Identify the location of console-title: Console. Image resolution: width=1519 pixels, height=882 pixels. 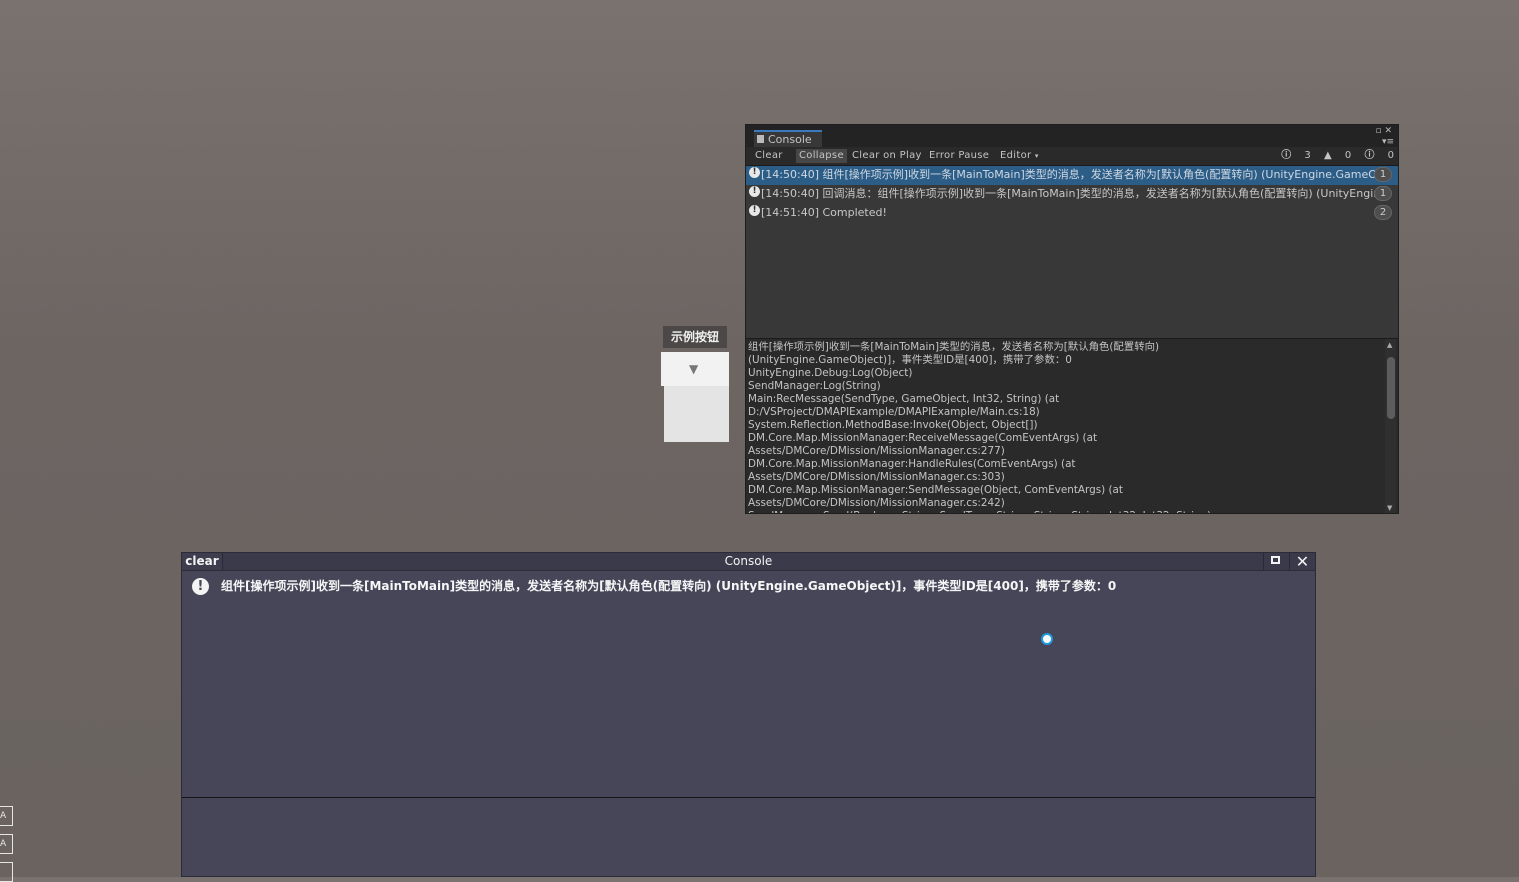
(748, 561).